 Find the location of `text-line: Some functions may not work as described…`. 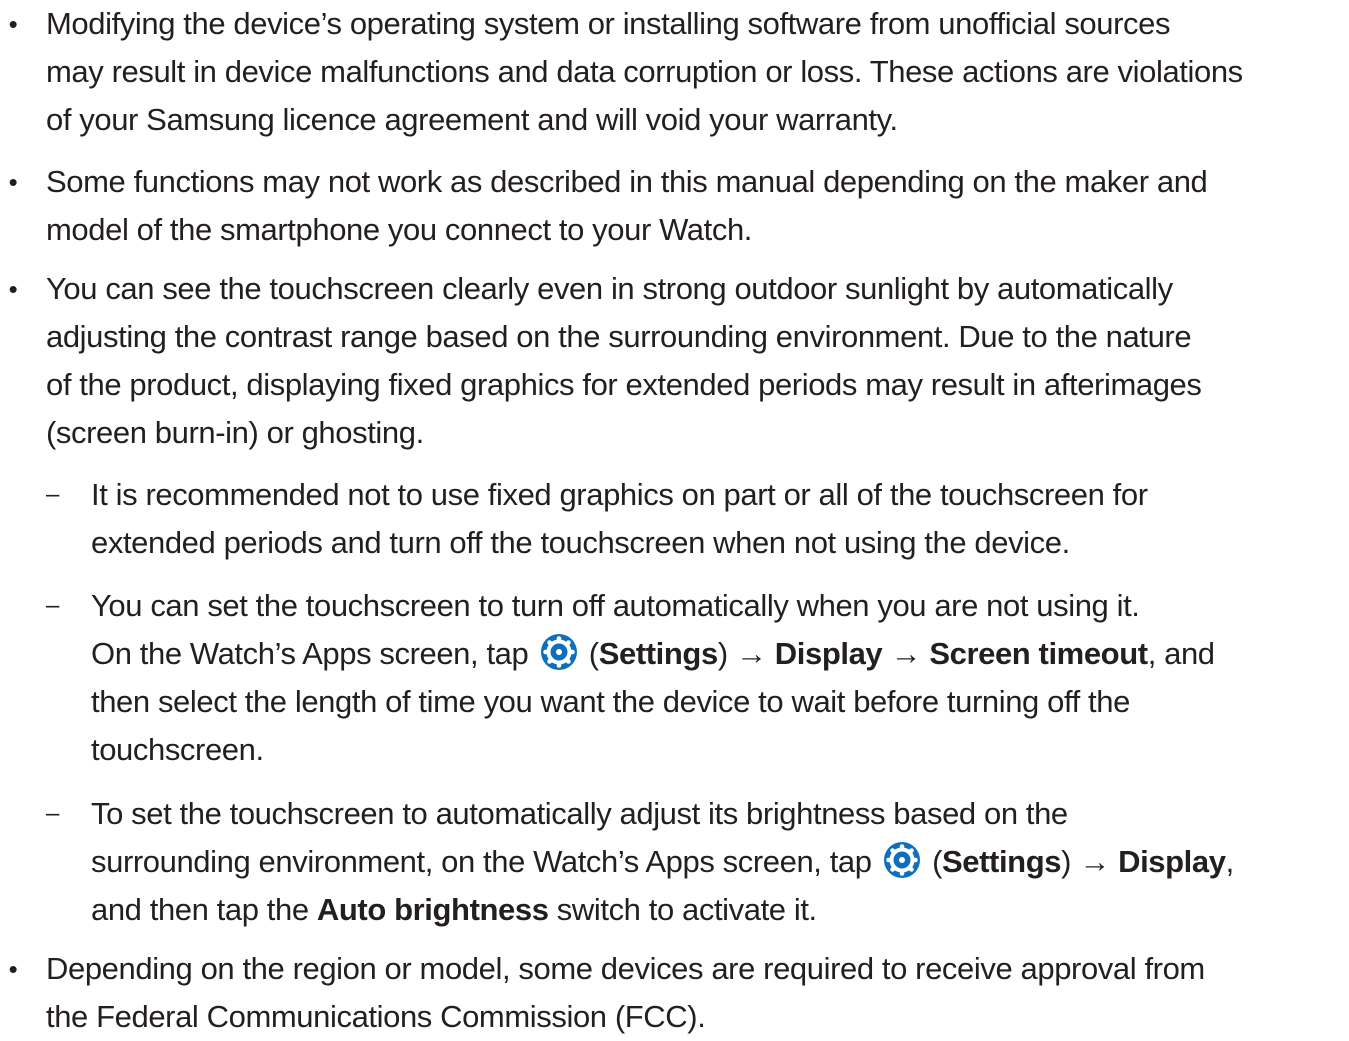

text-line: Some functions may not work as described… is located at coordinates (627, 181).